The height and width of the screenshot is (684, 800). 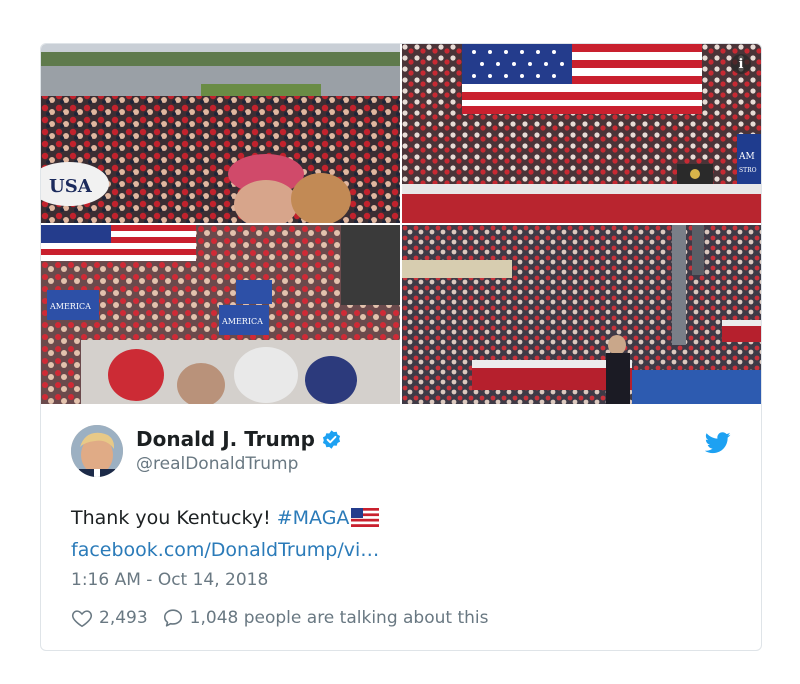 I want to click on conversation-button: 1,048 people are talking about this, so click(x=325, y=618).